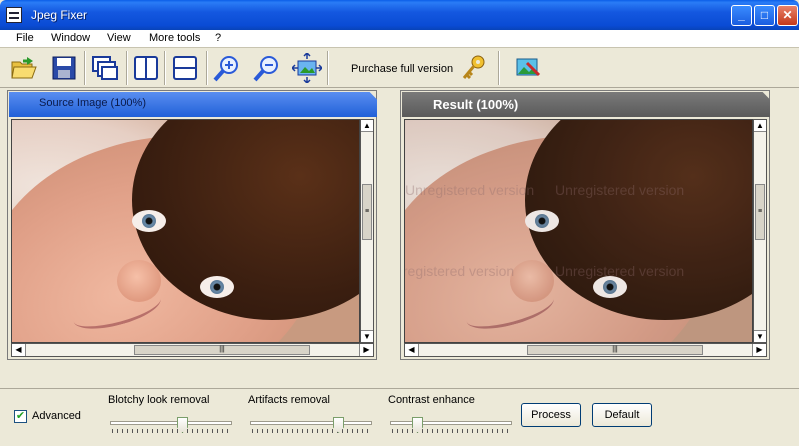  I want to click on save-icon, so click(64, 68).